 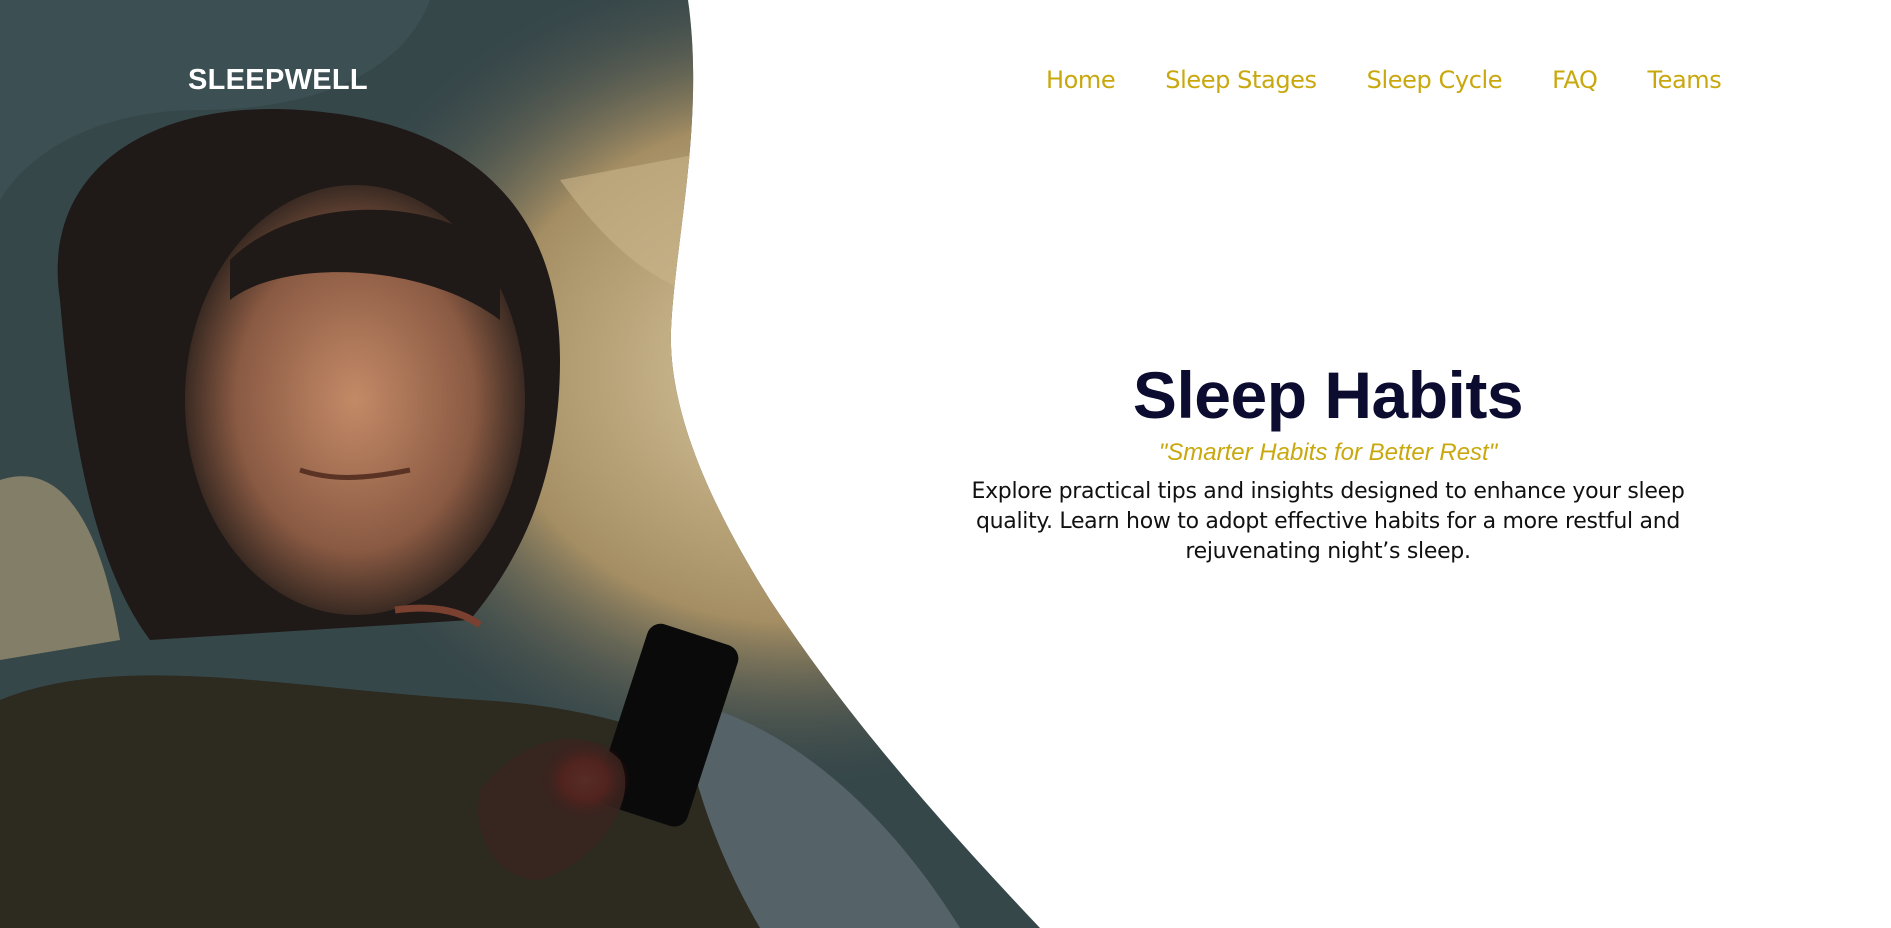 I want to click on page-title: Sleep Habits, so click(x=1328, y=395).